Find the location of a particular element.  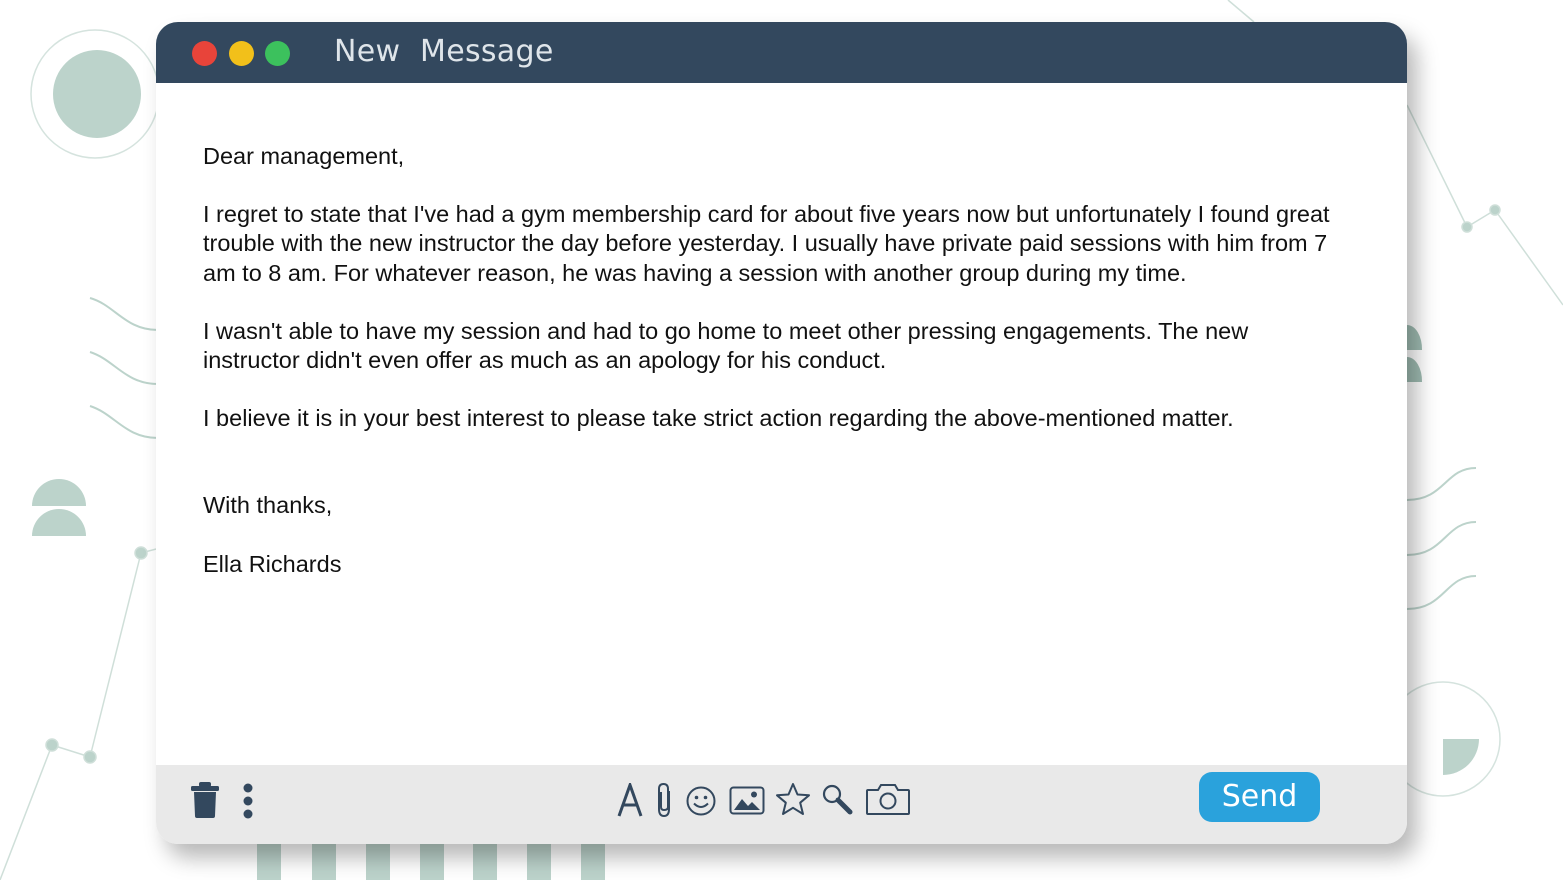

half-circles-decoration-right is located at coordinates (1415, 353).